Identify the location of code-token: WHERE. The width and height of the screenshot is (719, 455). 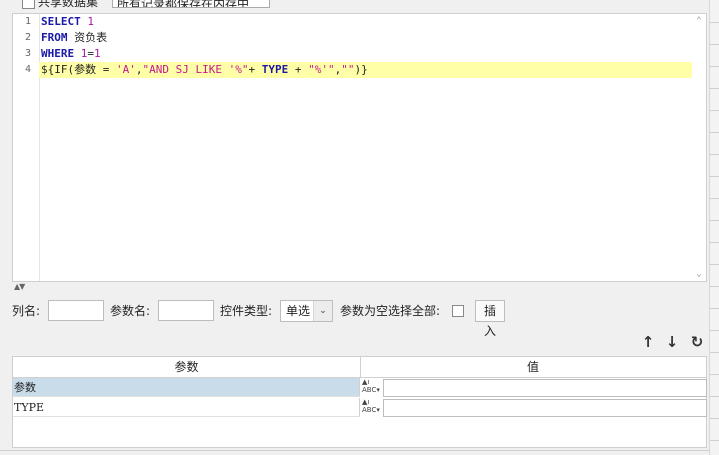
(61, 53).